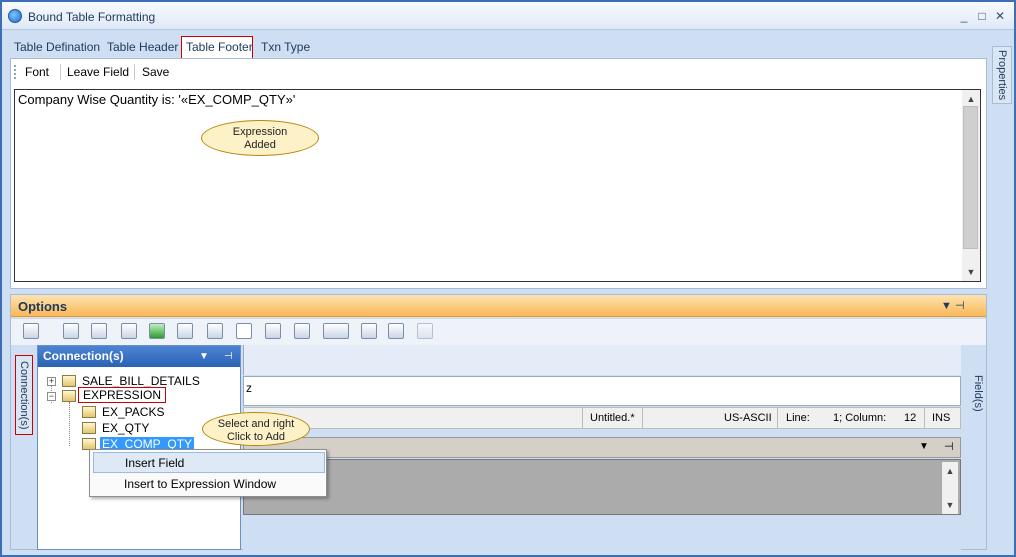  I want to click on options-toolbar, so click(498, 332).